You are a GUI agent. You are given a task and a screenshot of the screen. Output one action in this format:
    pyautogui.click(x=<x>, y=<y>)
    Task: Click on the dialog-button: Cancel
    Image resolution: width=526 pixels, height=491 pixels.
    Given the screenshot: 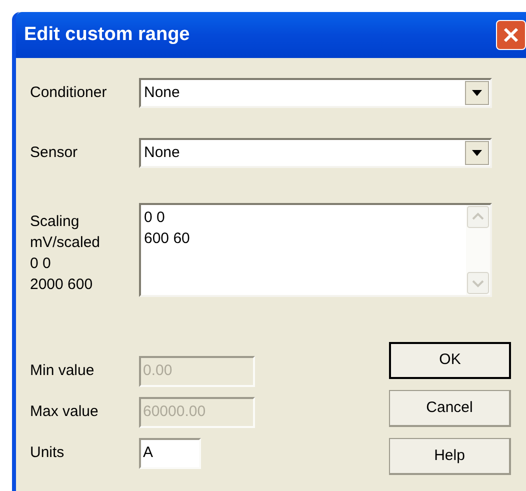 What is the action you would take?
    pyautogui.click(x=450, y=408)
    